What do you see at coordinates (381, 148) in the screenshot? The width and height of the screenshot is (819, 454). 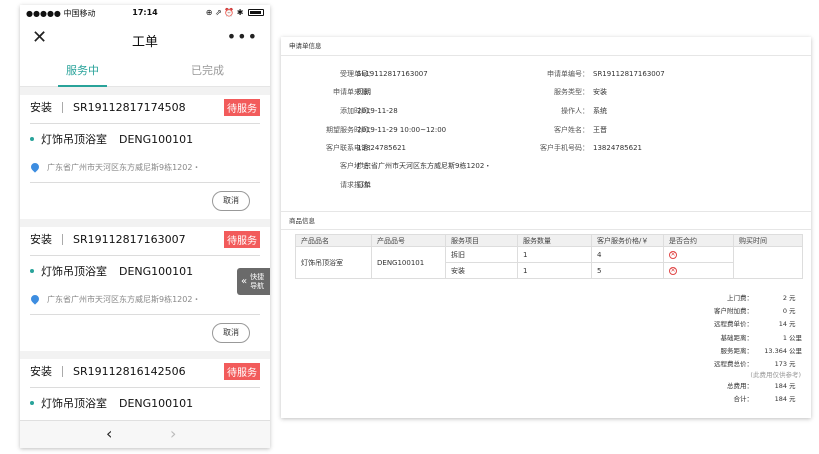 I see `field-value: 13824785621` at bounding box center [381, 148].